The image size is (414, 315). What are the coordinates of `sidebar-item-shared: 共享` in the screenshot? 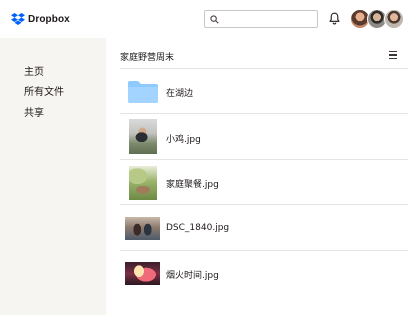 It's located at (34, 111).